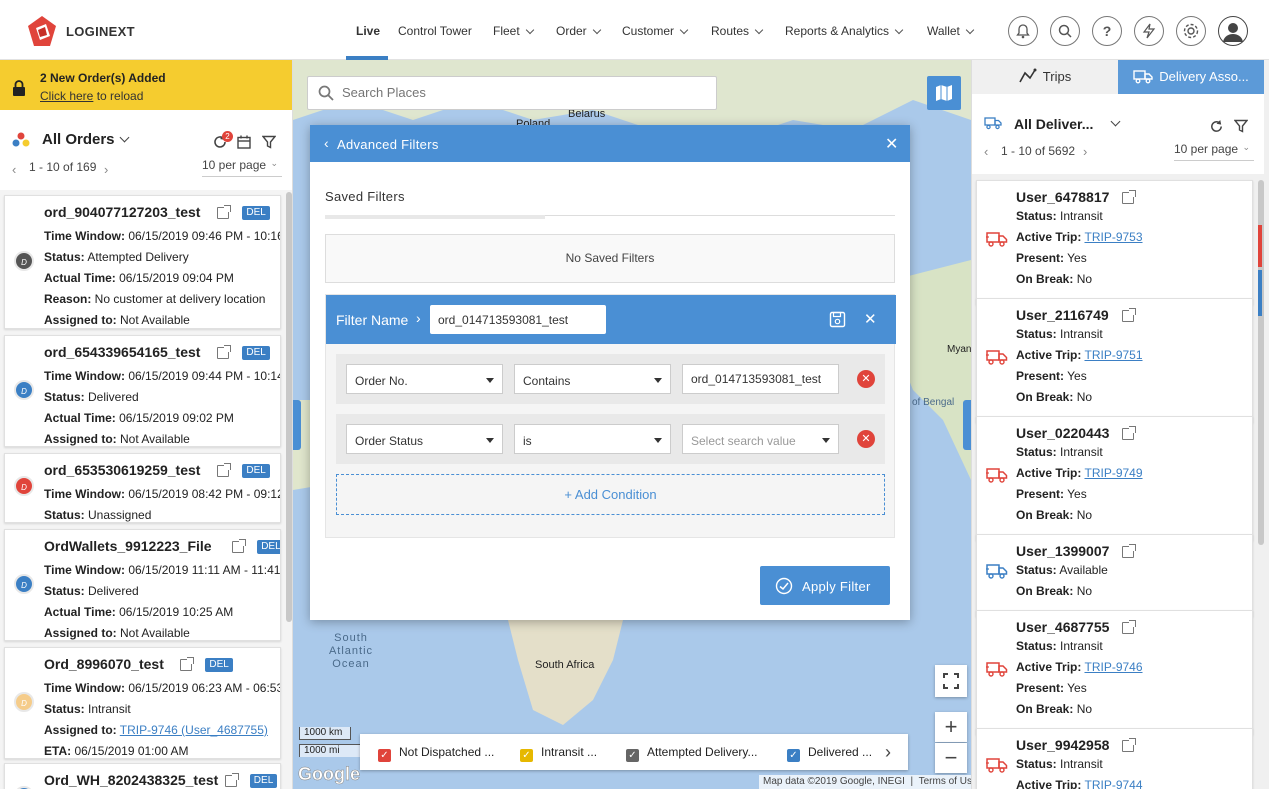  What do you see at coordinates (578, 31) in the screenshot?
I see `nav-order: Order` at bounding box center [578, 31].